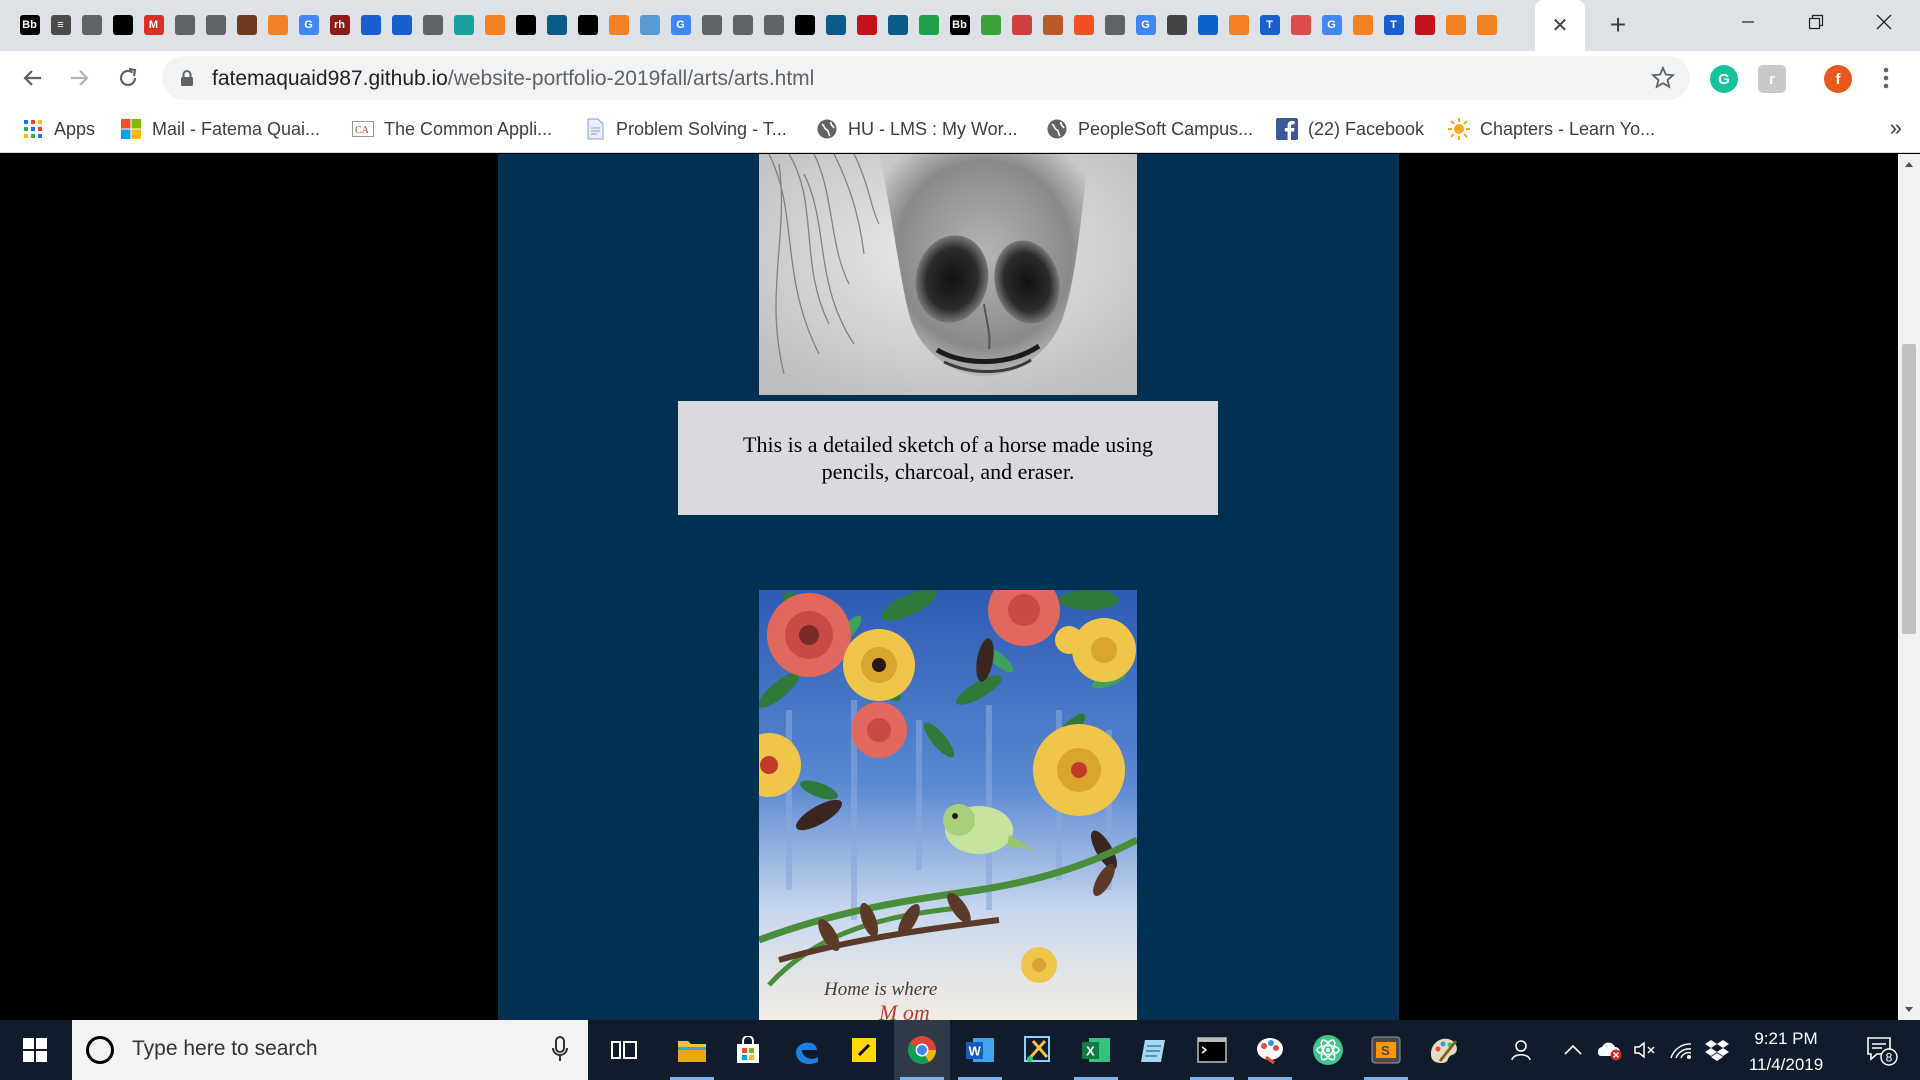  Describe the element at coordinates (1212, 1050) in the screenshot. I see `command-prompt-button` at that location.